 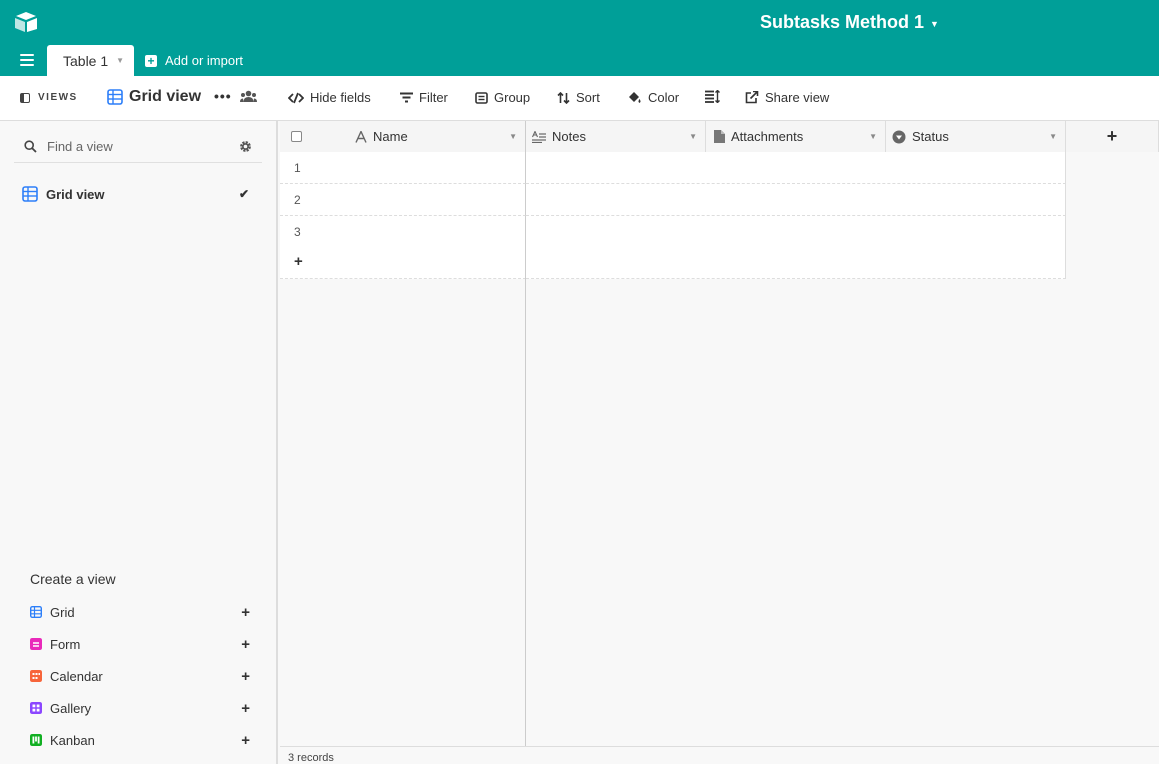 What do you see at coordinates (140, 740) in the screenshot?
I see `create-kanban-view: Kanban +` at bounding box center [140, 740].